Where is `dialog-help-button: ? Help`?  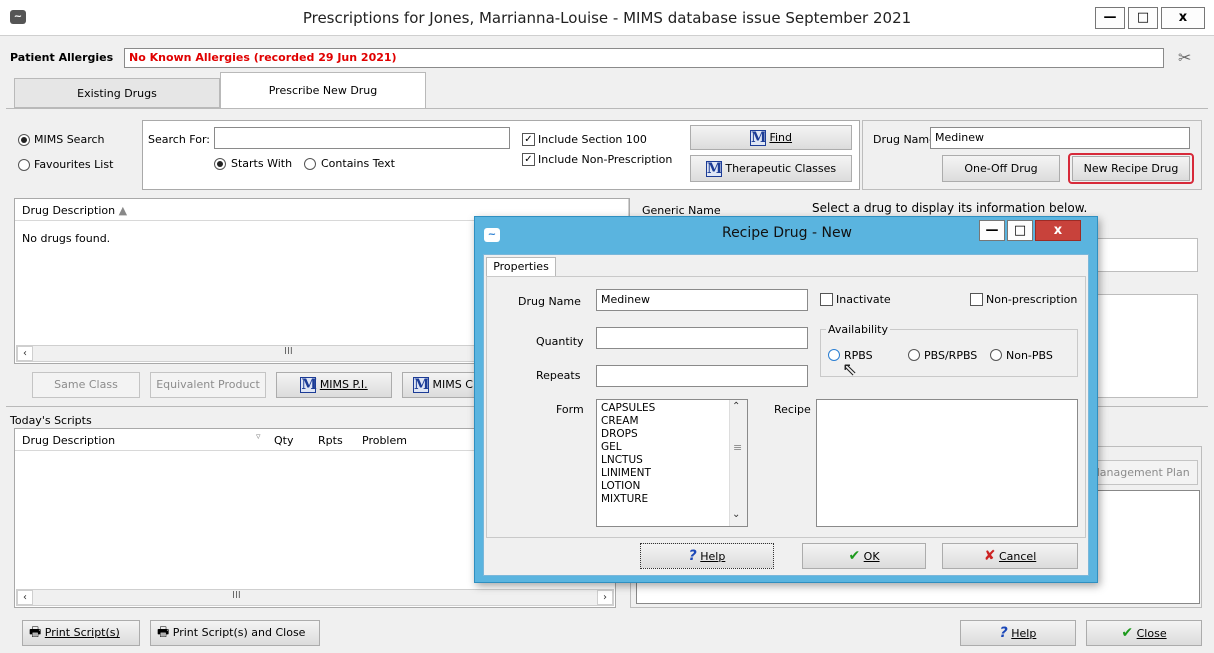 dialog-help-button: ? Help is located at coordinates (707, 556).